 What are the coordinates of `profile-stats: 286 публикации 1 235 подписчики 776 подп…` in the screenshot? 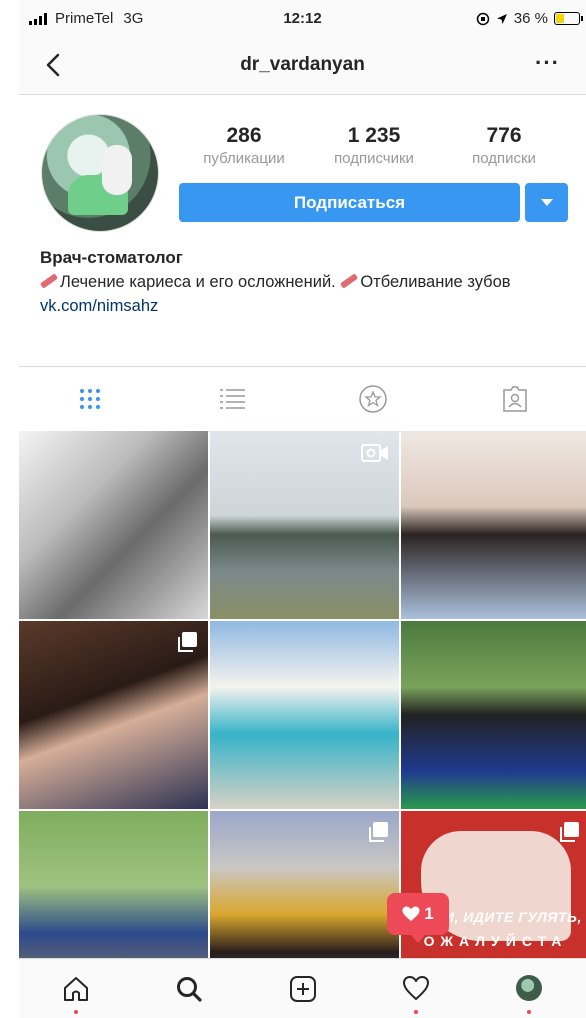 It's located at (374, 145).